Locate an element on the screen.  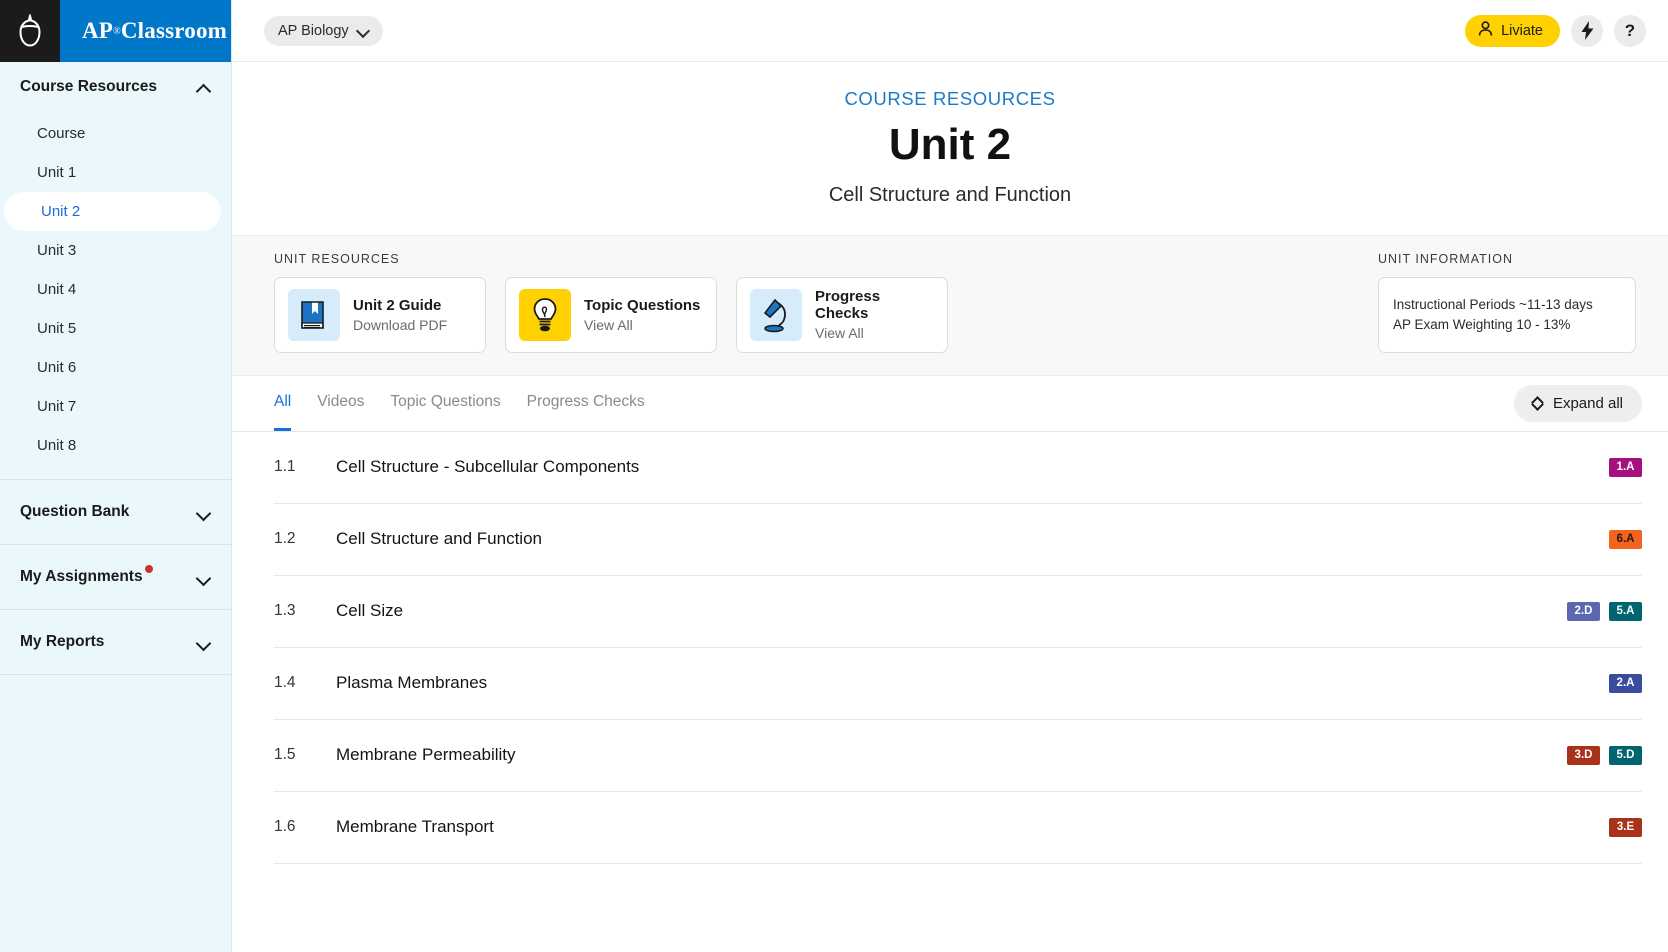
sidebar-section-label: Question Bank is located at coordinates (75, 511).